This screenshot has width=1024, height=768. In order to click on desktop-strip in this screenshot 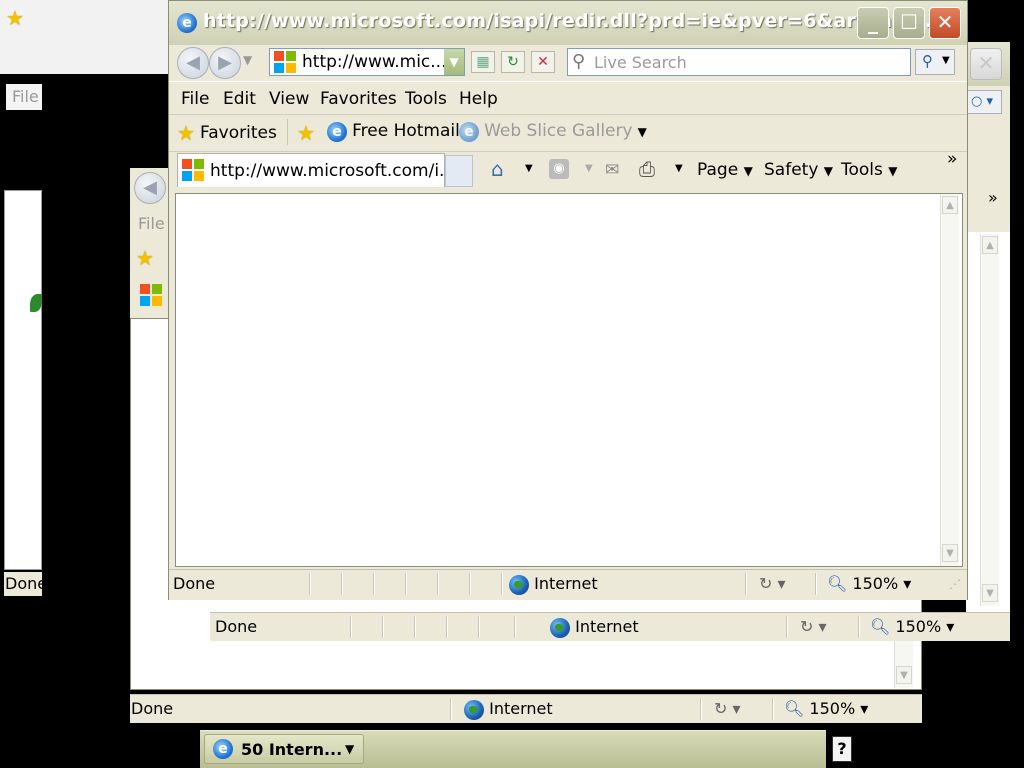, I will do `click(85, 37)`.